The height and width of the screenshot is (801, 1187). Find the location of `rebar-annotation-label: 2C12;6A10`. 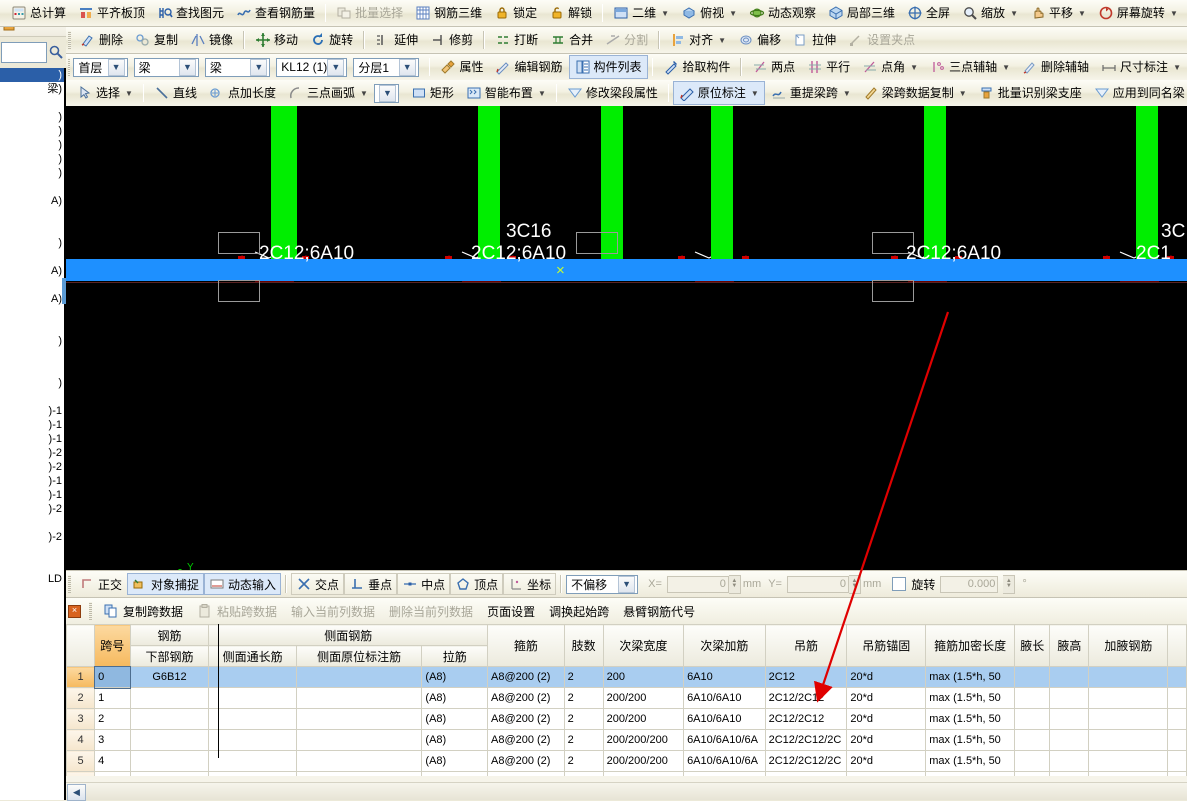

rebar-annotation-label: 2C12;6A10 is located at coordinates (518, 254).